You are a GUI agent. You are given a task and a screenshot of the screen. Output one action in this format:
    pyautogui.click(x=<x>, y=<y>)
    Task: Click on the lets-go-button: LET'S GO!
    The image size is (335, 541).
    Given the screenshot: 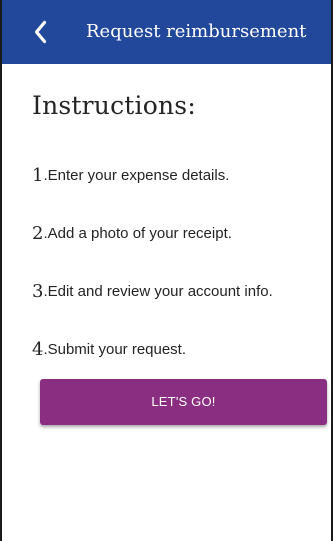 What is the action you would take?
    pyautogui.click(x=183, y=402)
    